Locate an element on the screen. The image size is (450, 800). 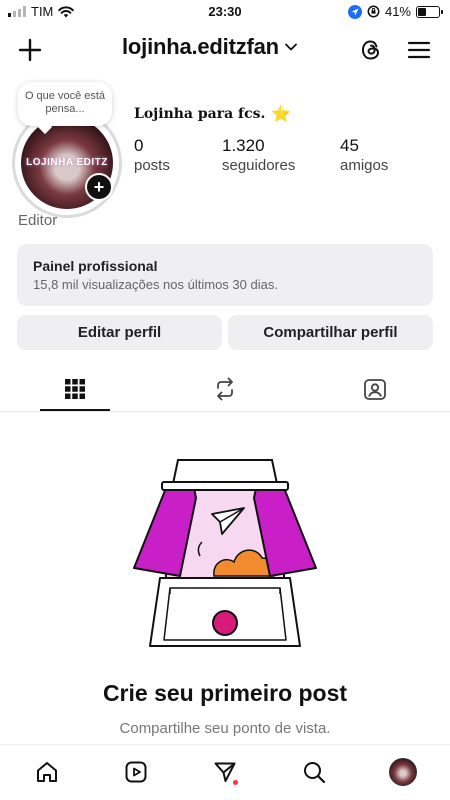
plus-icon is located at coordinates (30, 50).